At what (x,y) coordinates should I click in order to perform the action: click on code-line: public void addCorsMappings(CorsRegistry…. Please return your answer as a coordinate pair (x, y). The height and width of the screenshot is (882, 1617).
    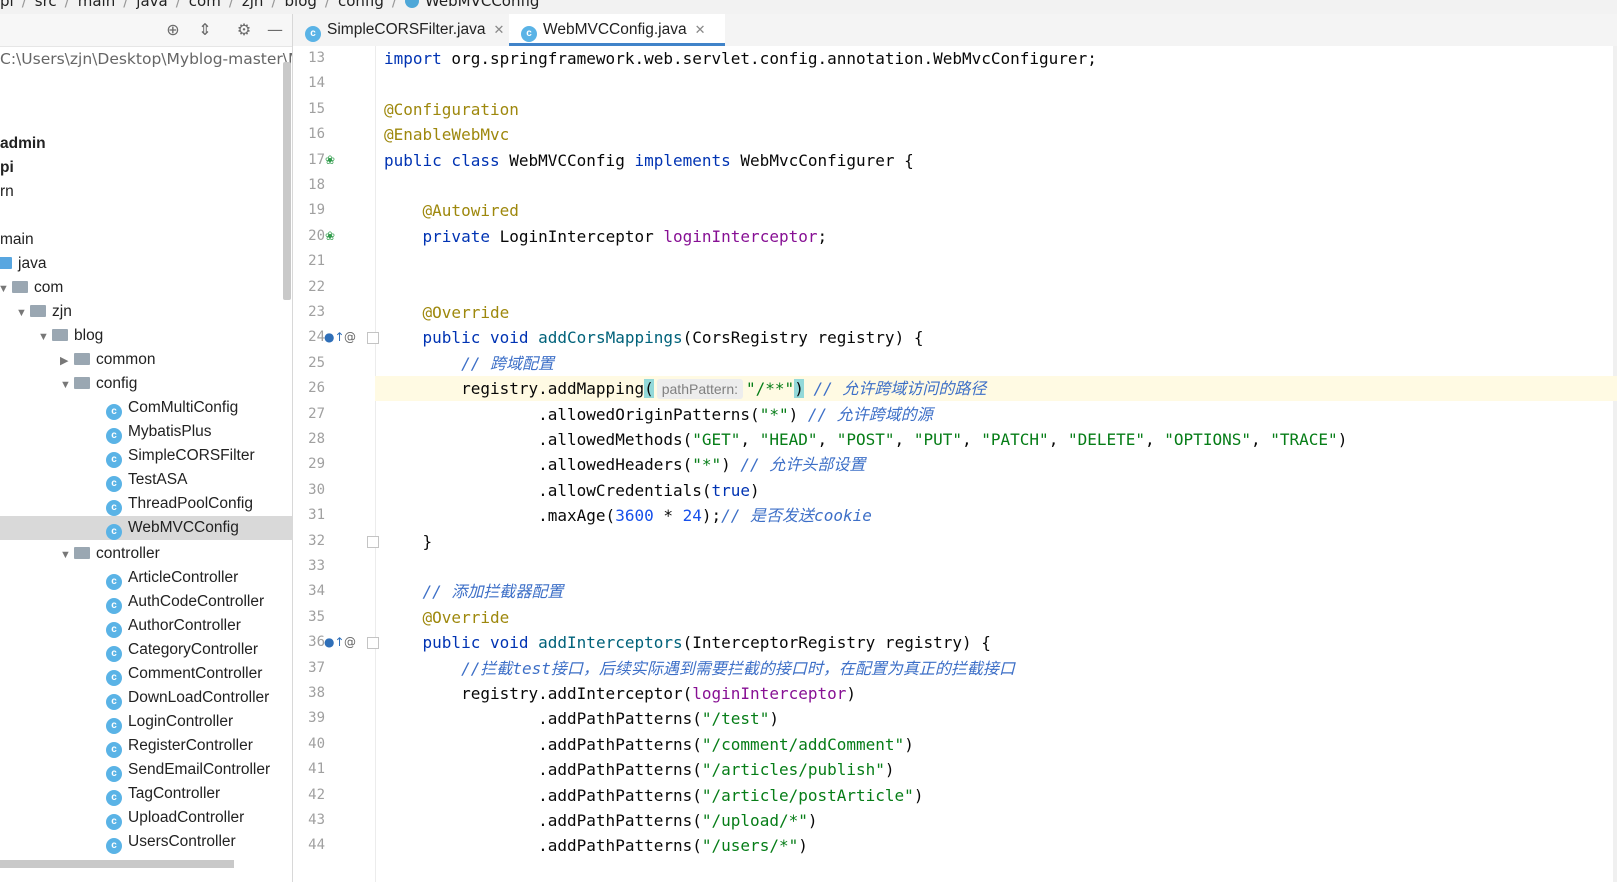
    Looking at the image, I should click on (654, 337).